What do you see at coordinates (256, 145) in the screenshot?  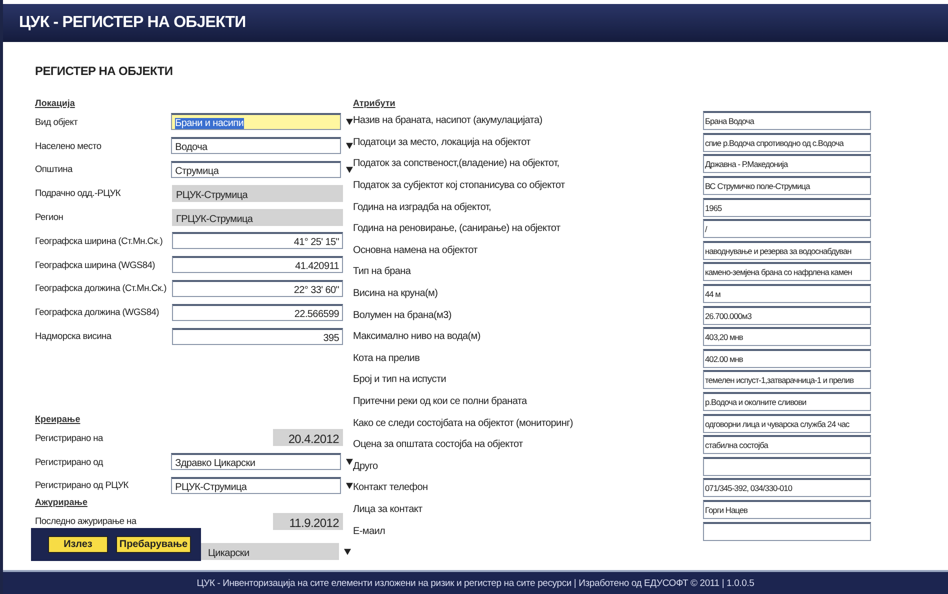 I see `dropdown-field: Водоча` at bounding box center [256, 145].